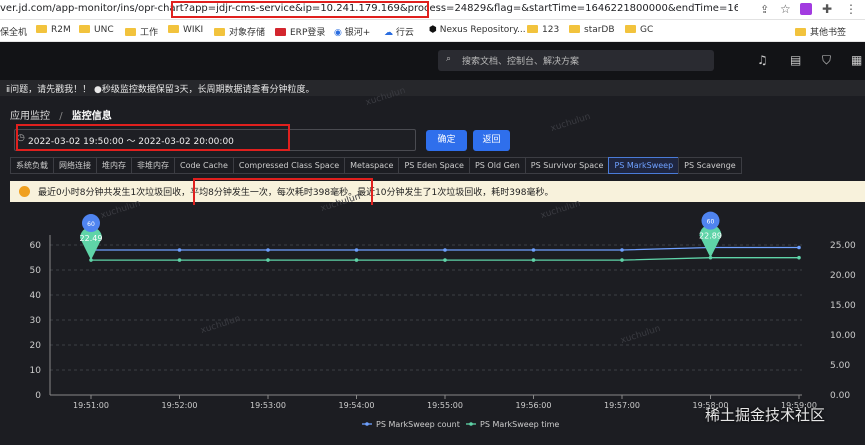 The image size is (865, 445). Describe the element at coordinates (843, 336) in the screenshot. I see `y2-tick-label: 10.00` at that location.